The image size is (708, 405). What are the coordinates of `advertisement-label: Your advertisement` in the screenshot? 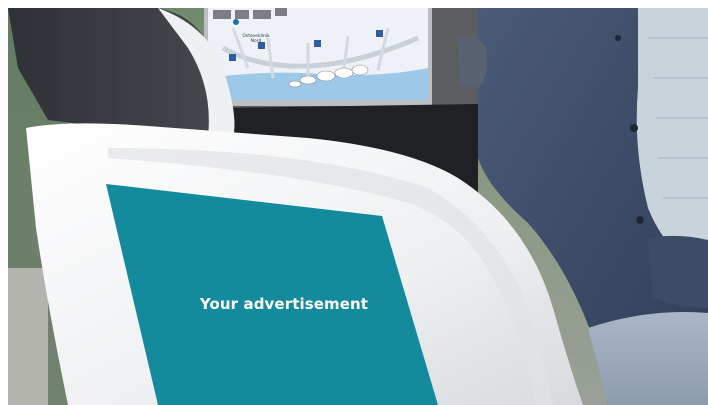 It's located at (284, 304).